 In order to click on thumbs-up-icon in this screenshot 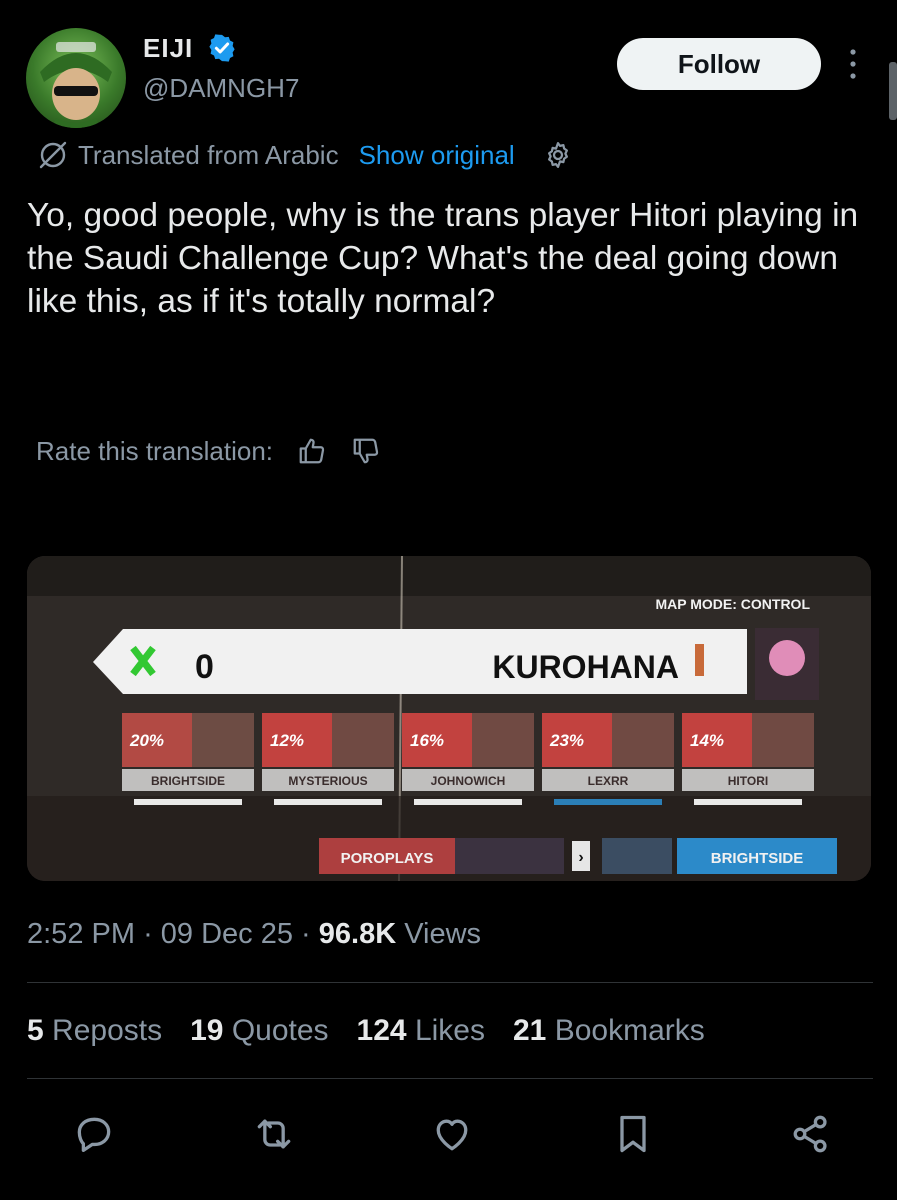, I will do `click(312, 451)`.